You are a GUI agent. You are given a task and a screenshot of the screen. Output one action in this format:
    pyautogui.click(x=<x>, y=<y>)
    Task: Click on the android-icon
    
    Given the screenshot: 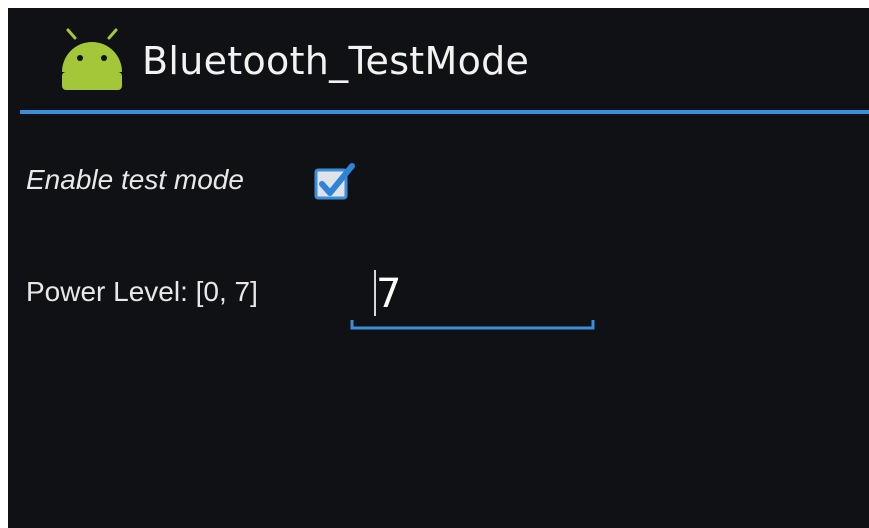 What is the action you would take?
    pyautogui.click(x=92, y=59)
    